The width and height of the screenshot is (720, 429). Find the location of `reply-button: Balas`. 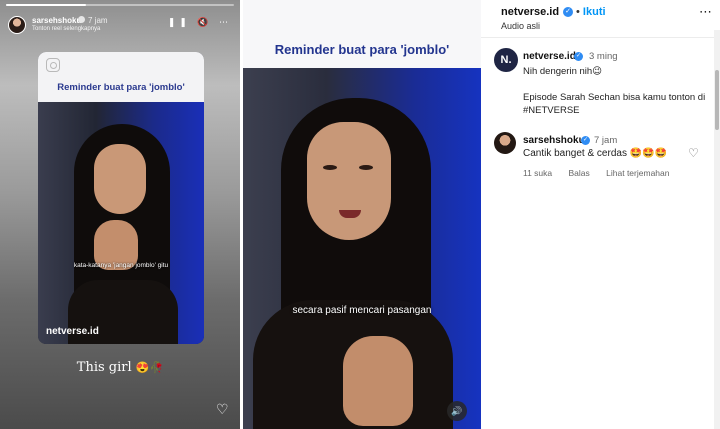

reply-button: Balas is located at coordinates (579, 173).